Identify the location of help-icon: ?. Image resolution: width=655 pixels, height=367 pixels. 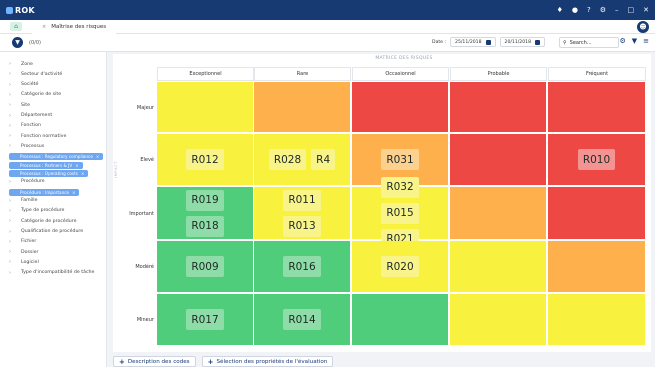
(589, 10).